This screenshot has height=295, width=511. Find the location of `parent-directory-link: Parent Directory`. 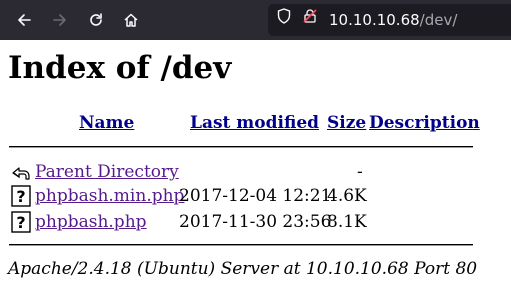

parent-directory-link: Parent Directory is located at coordinates (107, 172).